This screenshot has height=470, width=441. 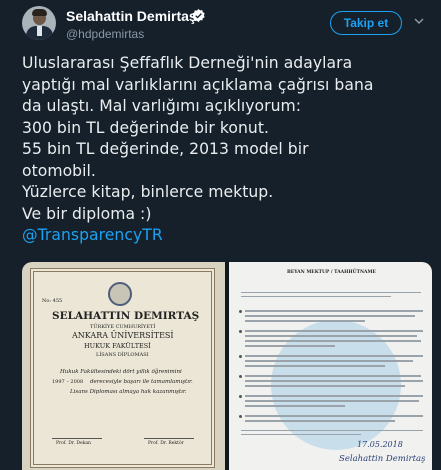 What do you see at coordinates (128, 392) in the screenshot?
I see `diploma-body-line: Lisans Diploması almaya hak kazanmıştır.` at bounding box center [128, 392].